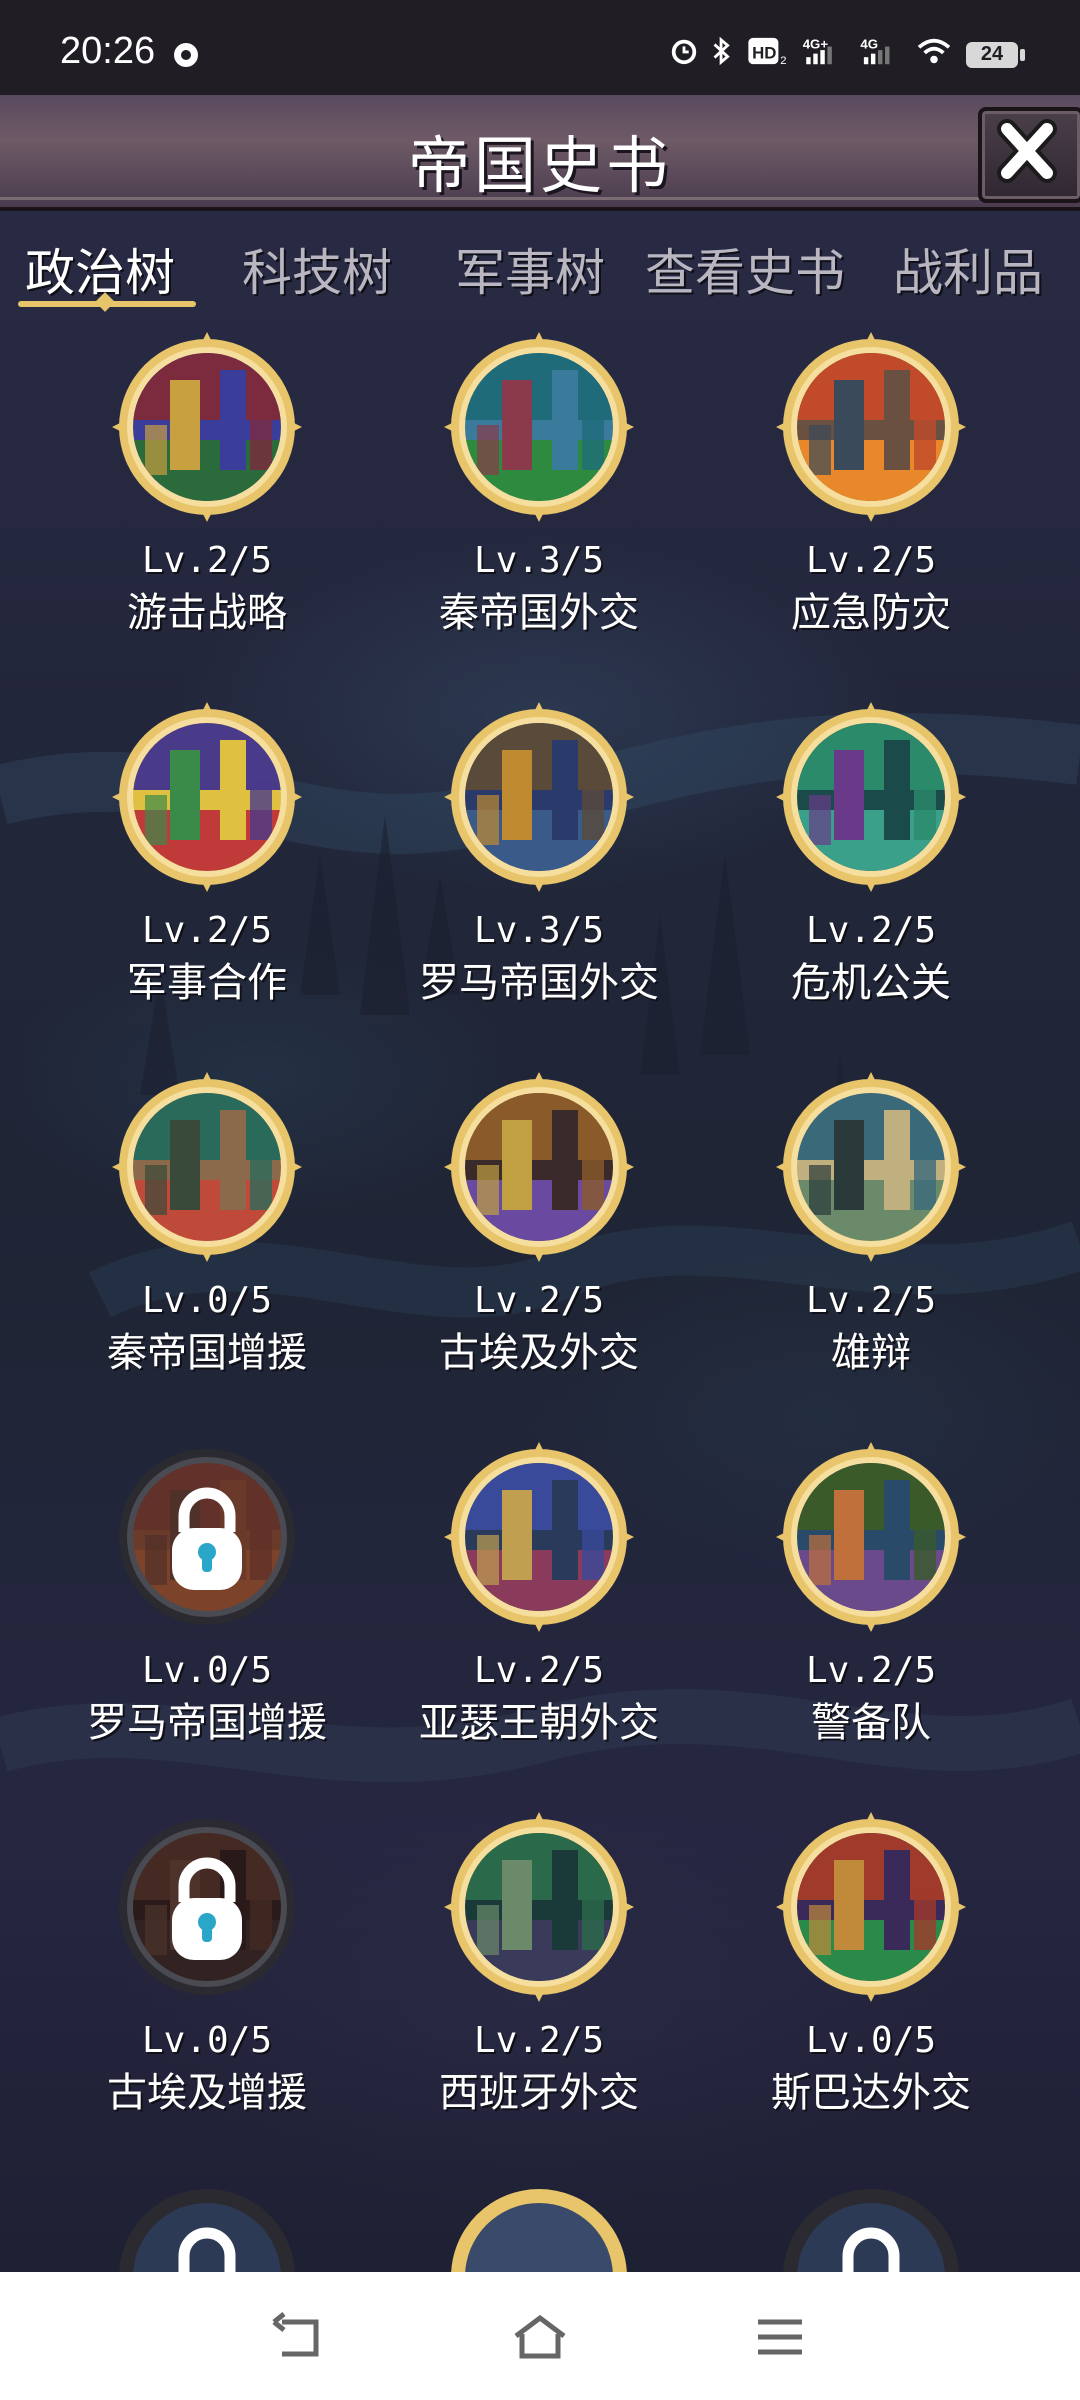  Describe the element at coordinates (207, 983) in the screenshot. I see `item-name: 军事合作` at that location.